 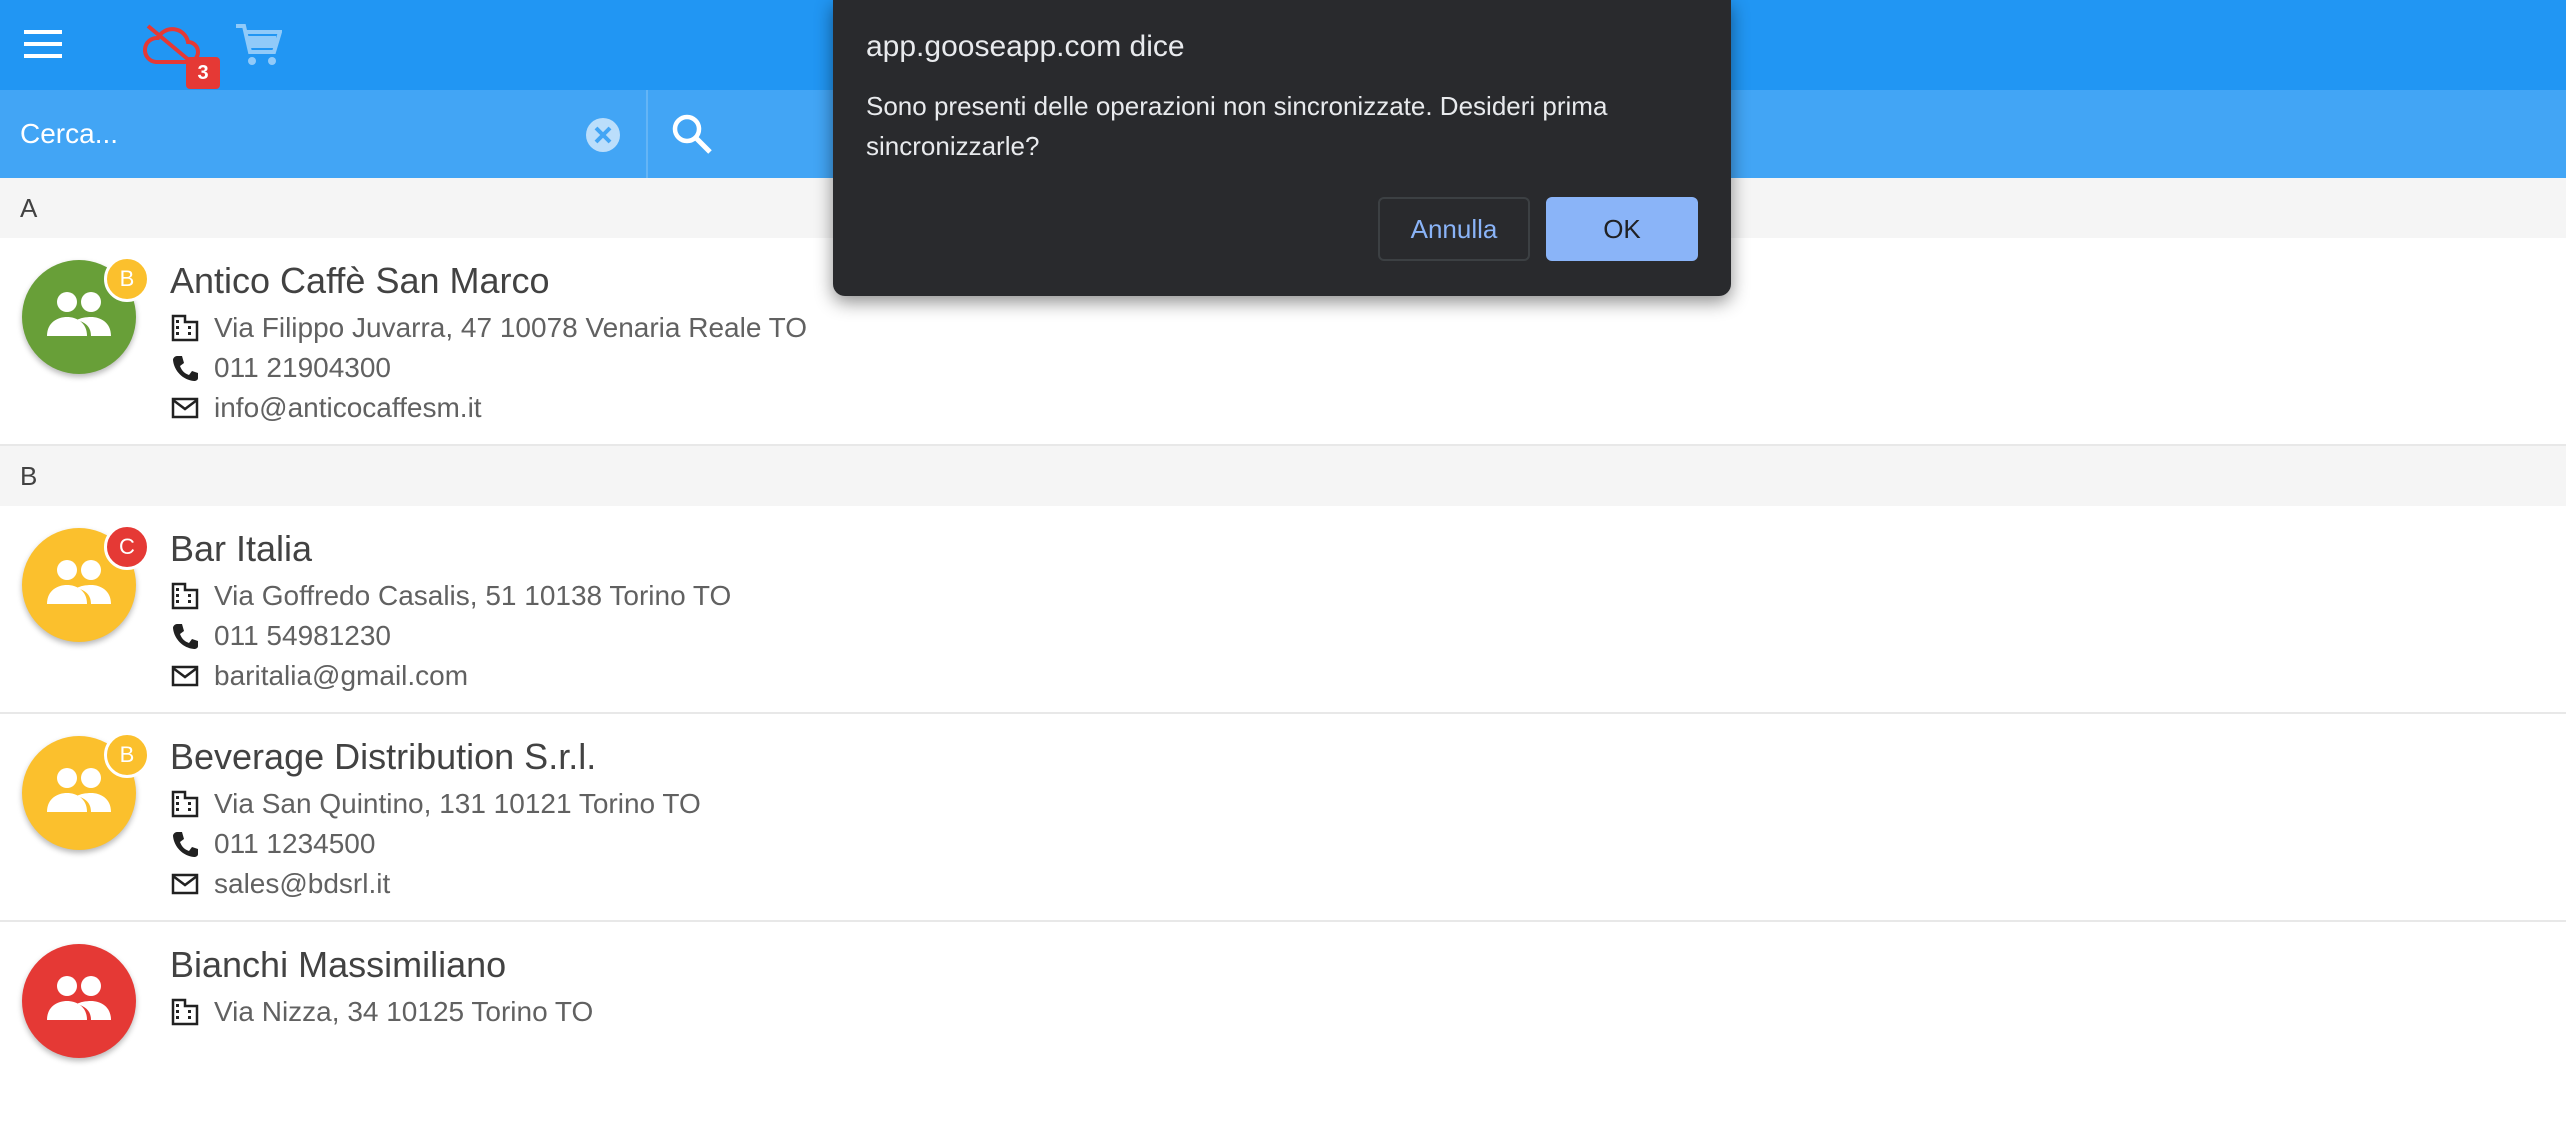 What do you see at coordinates (203, 73) in the screenshot?
I see `sync-pending-badge: 3` at bounding box center [203, 73].